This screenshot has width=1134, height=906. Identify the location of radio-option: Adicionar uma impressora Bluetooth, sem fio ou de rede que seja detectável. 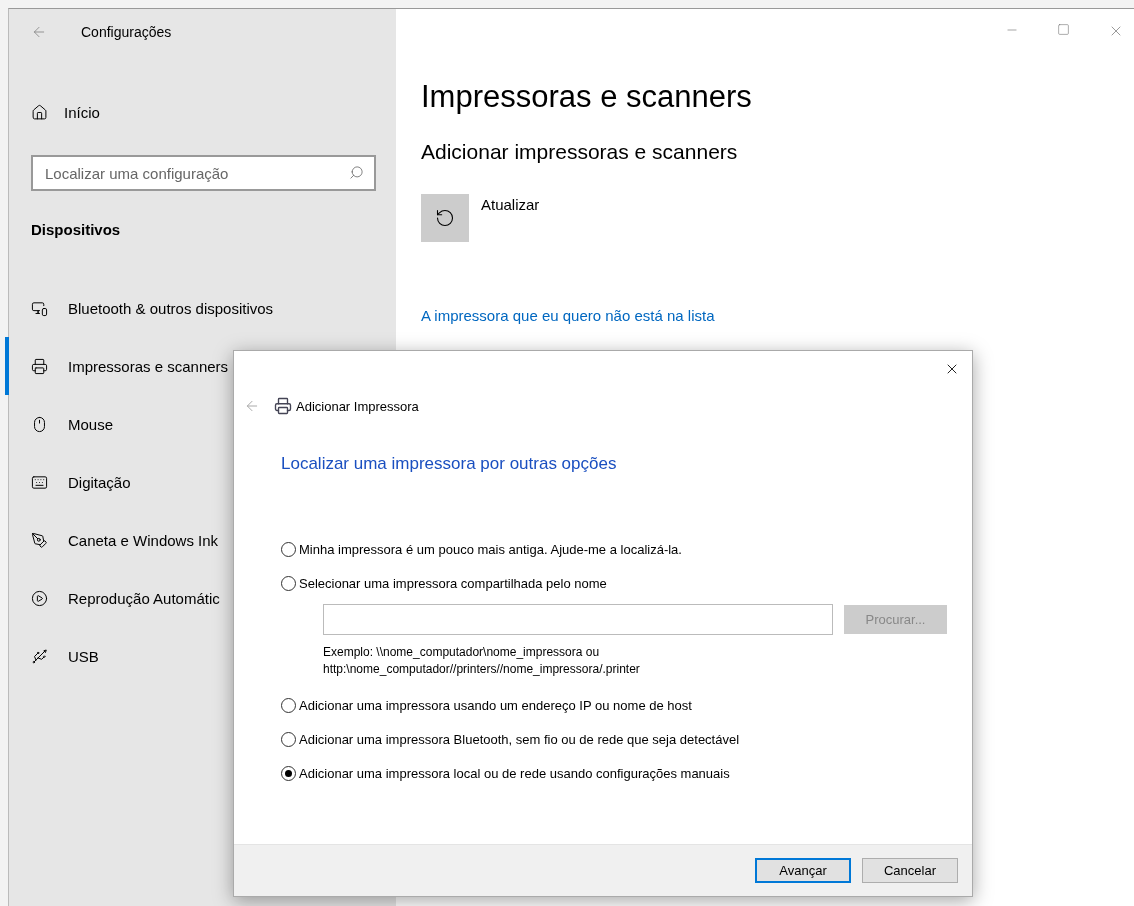
(626, 739).